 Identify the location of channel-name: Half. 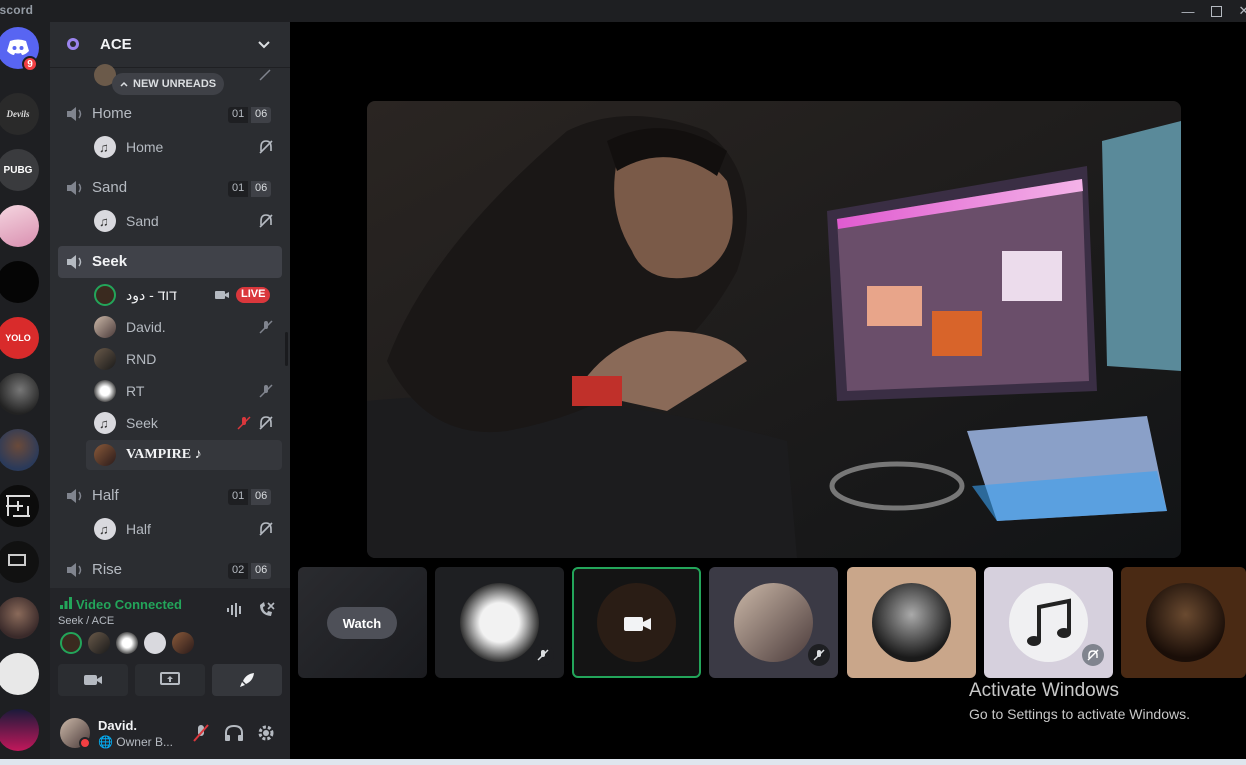
(105, 495).